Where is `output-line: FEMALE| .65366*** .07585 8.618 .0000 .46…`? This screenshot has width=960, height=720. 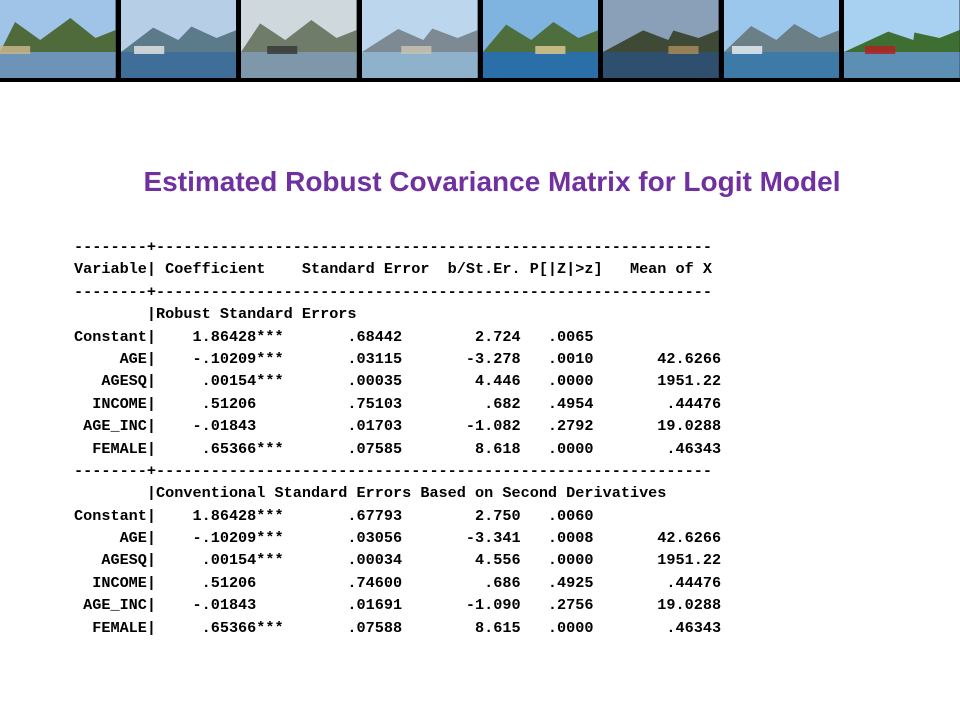 output-line: FEMALE| .65366*** .07585 8.618 .0000 .46… is located at coordinates (398, 448).